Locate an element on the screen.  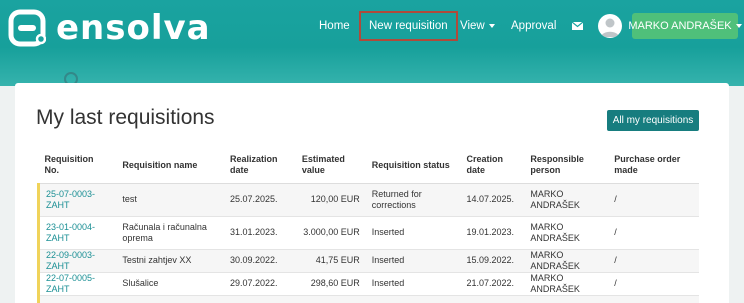
estimated-value: 41,75 EUR is located at coordinates (330, 261).